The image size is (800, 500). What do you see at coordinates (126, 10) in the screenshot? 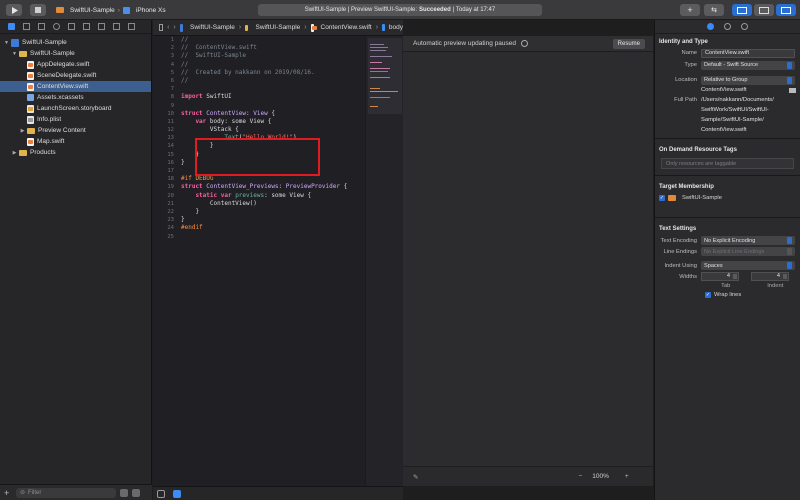
I see `device-icon` at bounding box center [126, 10].